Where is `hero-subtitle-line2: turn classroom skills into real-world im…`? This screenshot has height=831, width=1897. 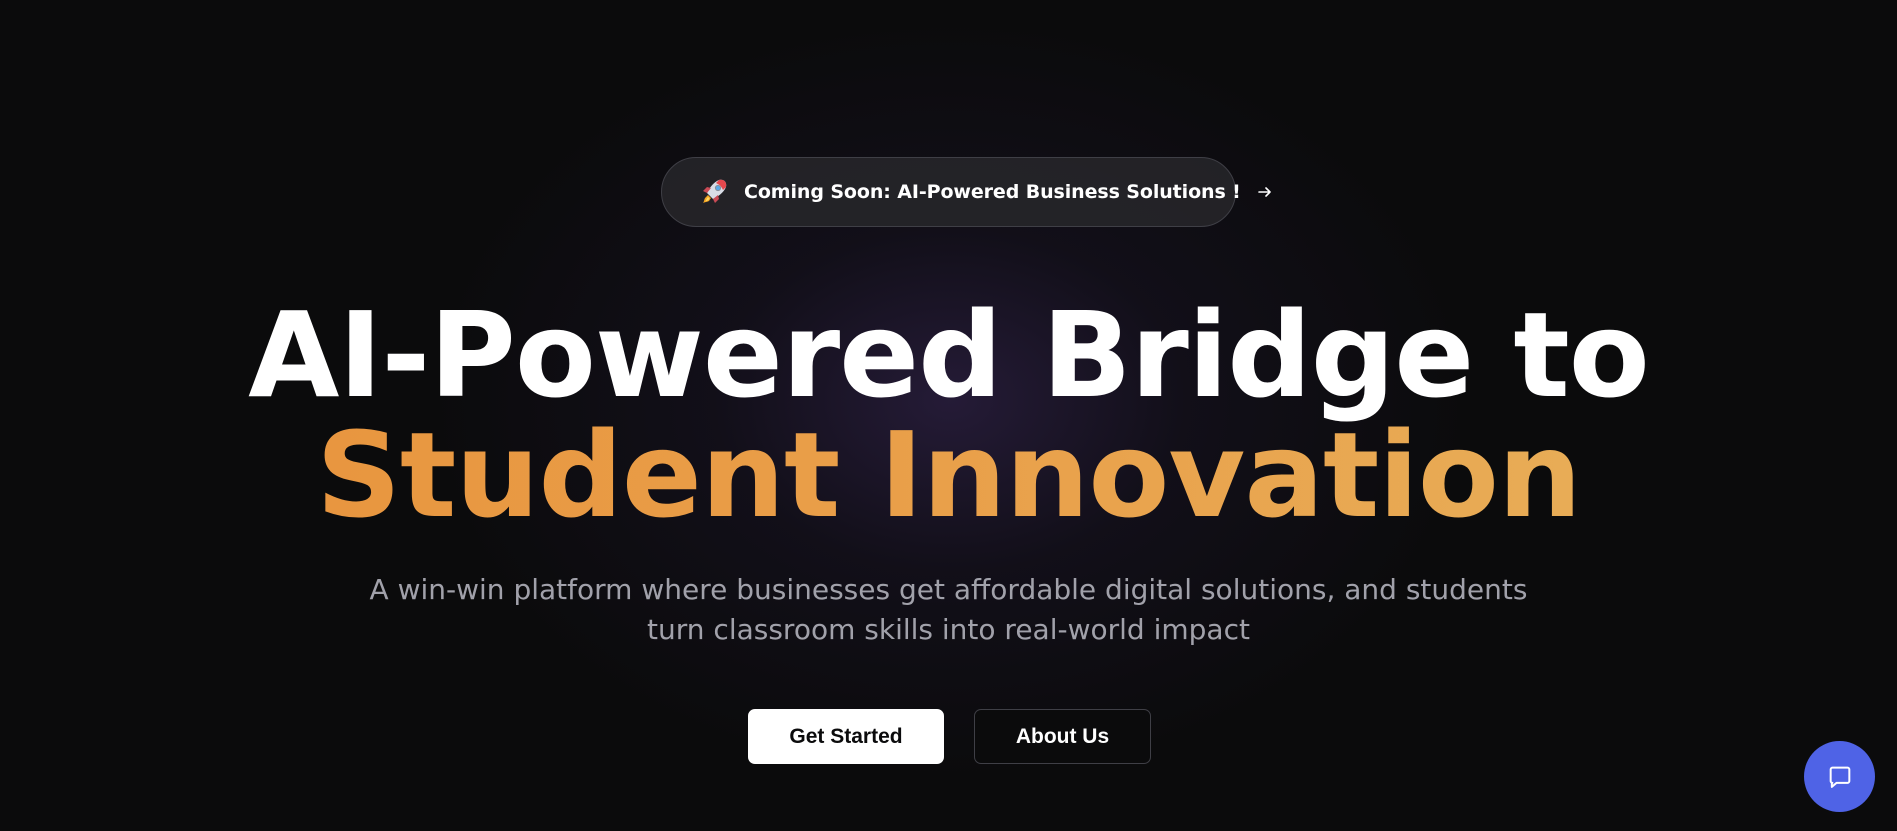 hero-subtitle-line2: turn classroom skills into real-world im… is located at coordinates (948, 629).